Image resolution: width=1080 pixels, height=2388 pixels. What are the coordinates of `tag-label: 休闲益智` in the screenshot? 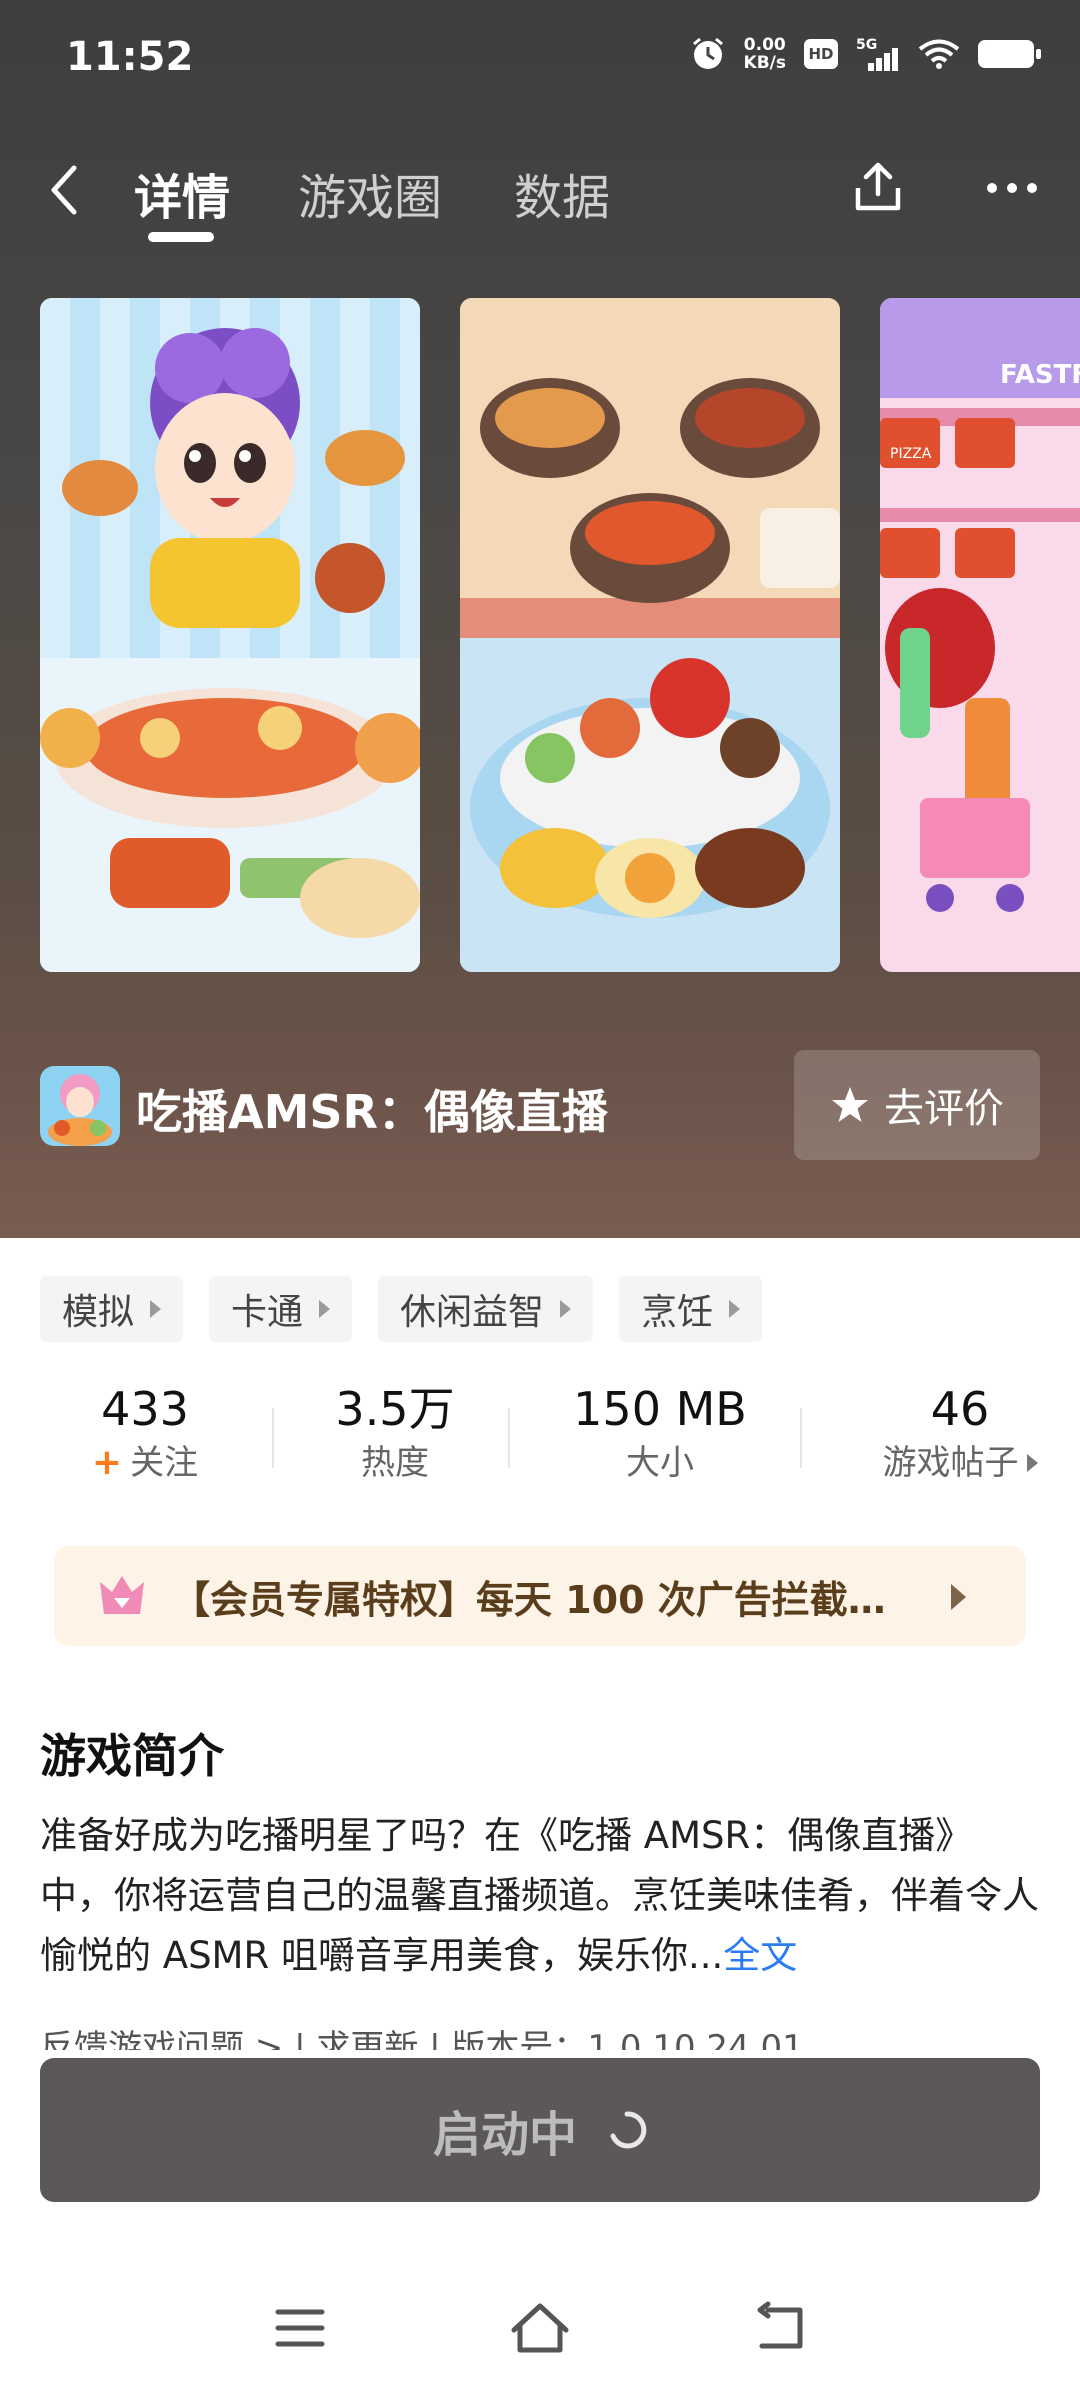 It's located at (472, 1312).